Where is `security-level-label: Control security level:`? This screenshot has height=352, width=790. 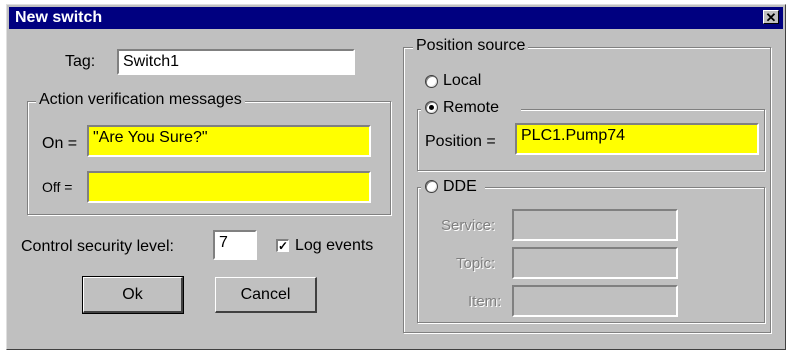 security-level-label: Control security level: is located at coordinates (97, 246).